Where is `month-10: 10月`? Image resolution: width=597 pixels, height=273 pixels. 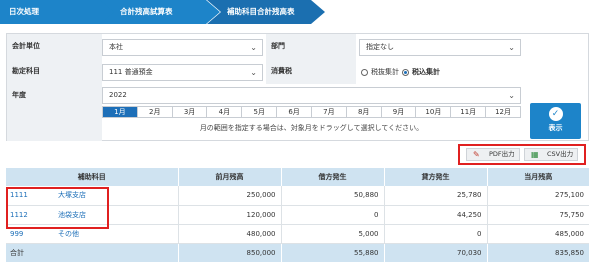
month-10: 10月 is located at coordinates (434, 112).